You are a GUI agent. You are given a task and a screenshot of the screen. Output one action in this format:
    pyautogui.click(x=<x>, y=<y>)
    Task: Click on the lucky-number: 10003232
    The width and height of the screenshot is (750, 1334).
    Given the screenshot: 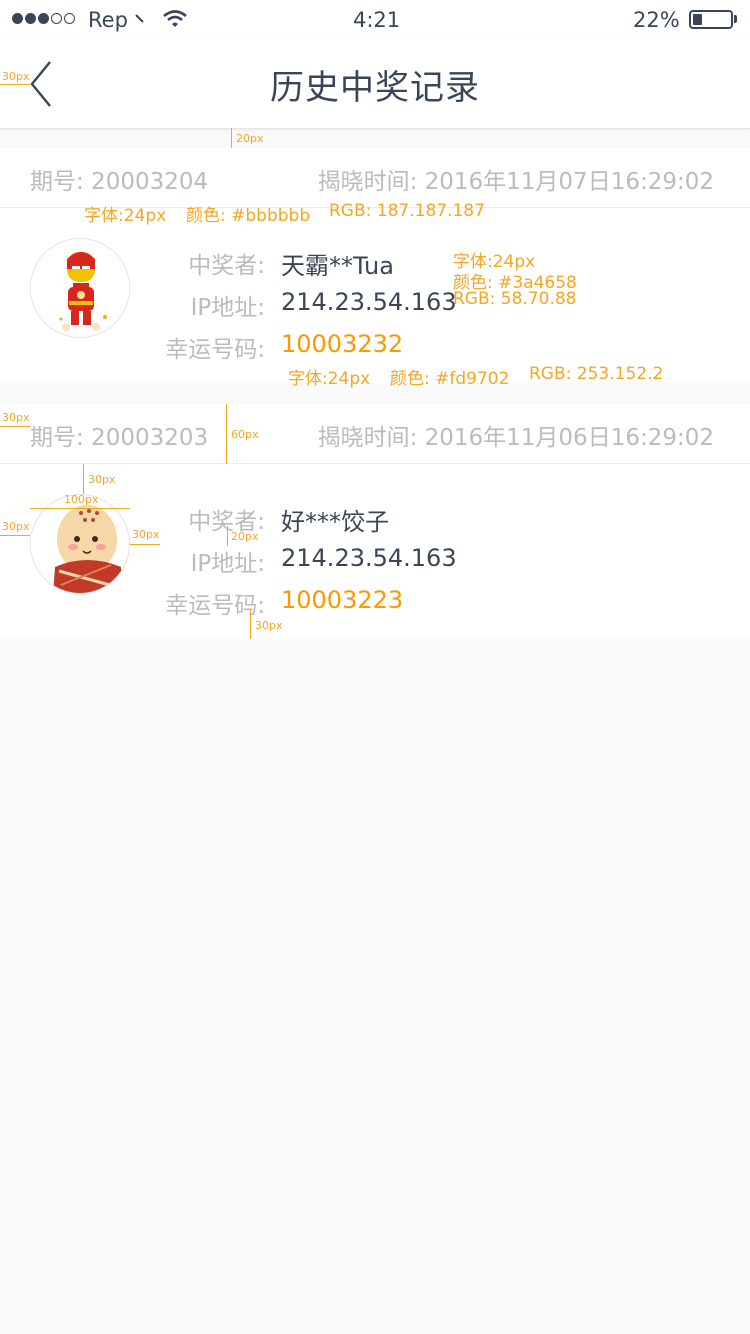 What is the action you would take?
    pyautogui.click(x=342, y=344)
    